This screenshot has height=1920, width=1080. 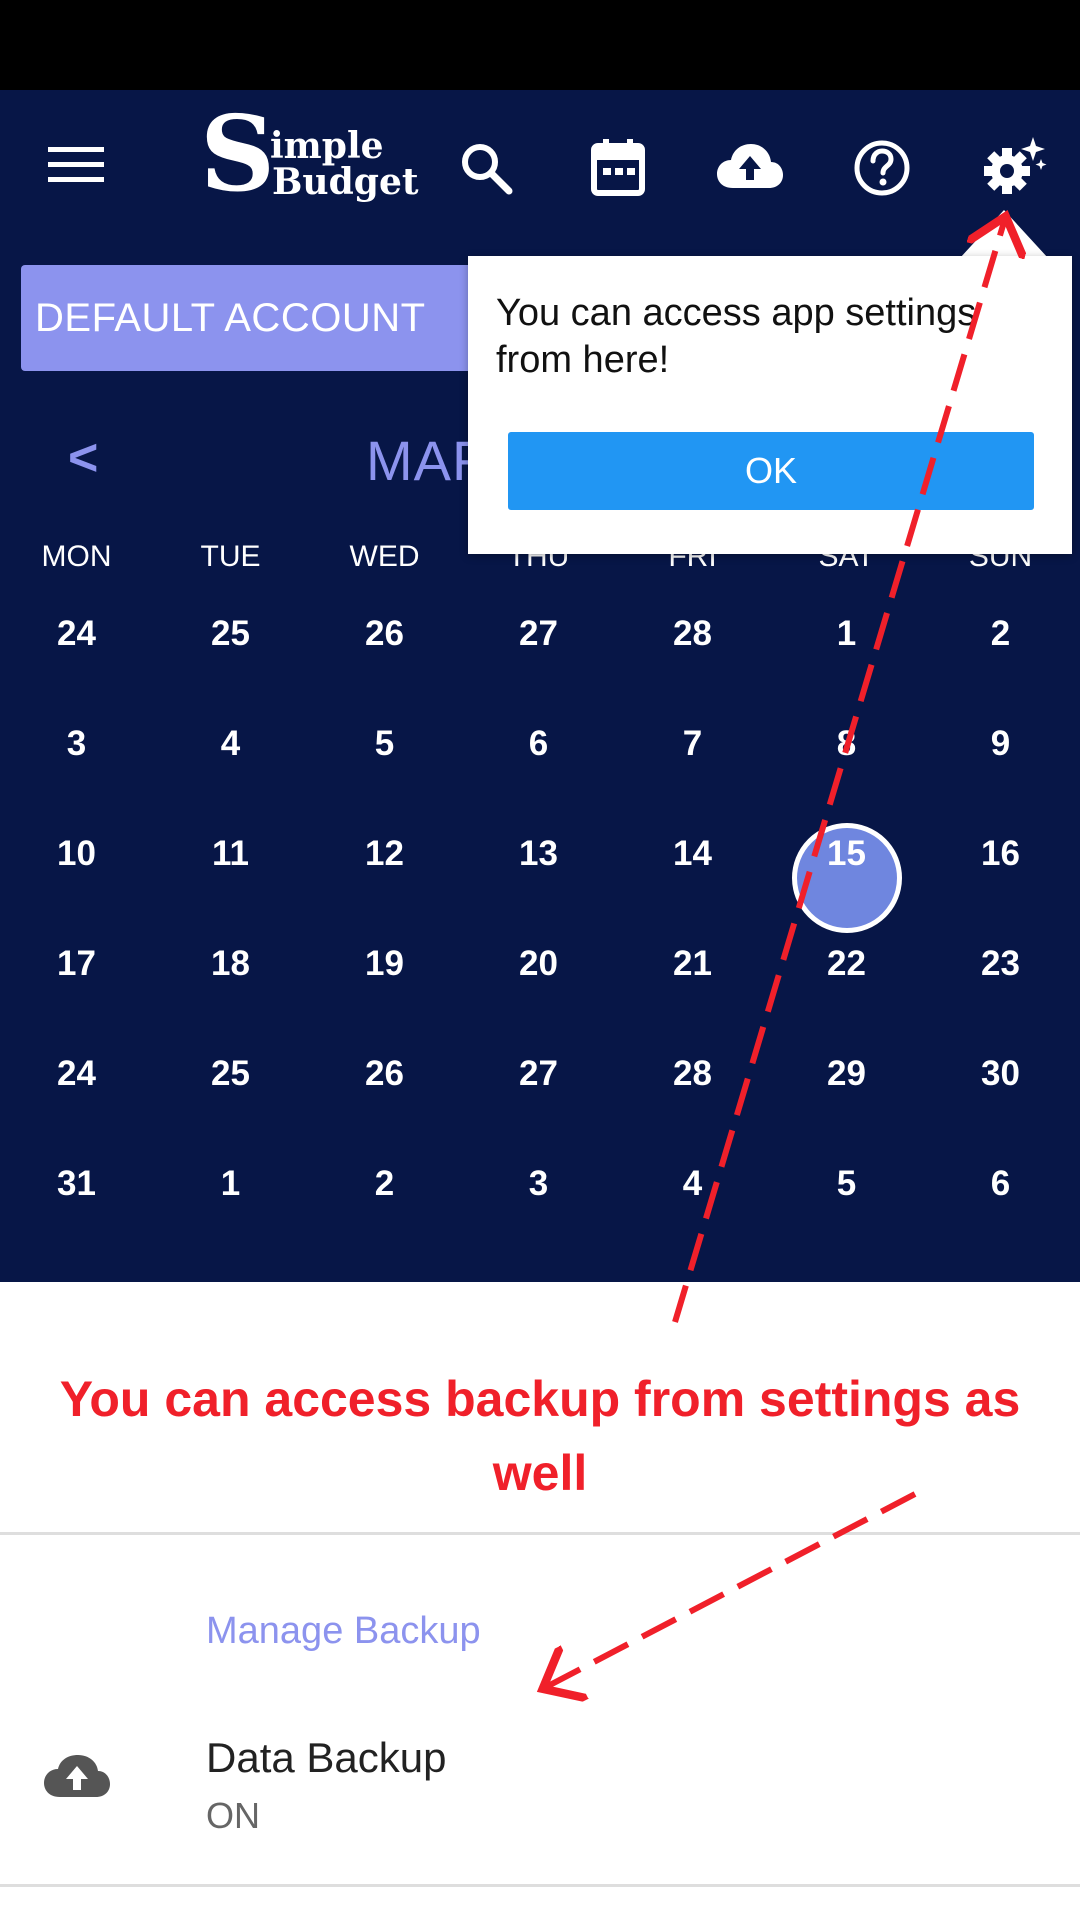 I want to click on divider-bottom, so click(x=540, y=1885).